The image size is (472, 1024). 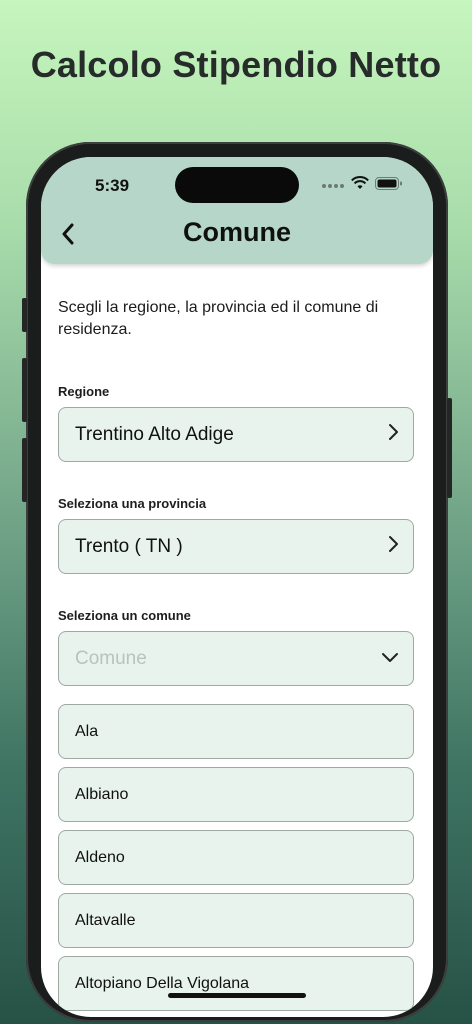 What do you see at coordinates (236, 983) in the screenshot?
I see `comune-option: Altopiano Della Vigolana` at bounding box center [236, 983].